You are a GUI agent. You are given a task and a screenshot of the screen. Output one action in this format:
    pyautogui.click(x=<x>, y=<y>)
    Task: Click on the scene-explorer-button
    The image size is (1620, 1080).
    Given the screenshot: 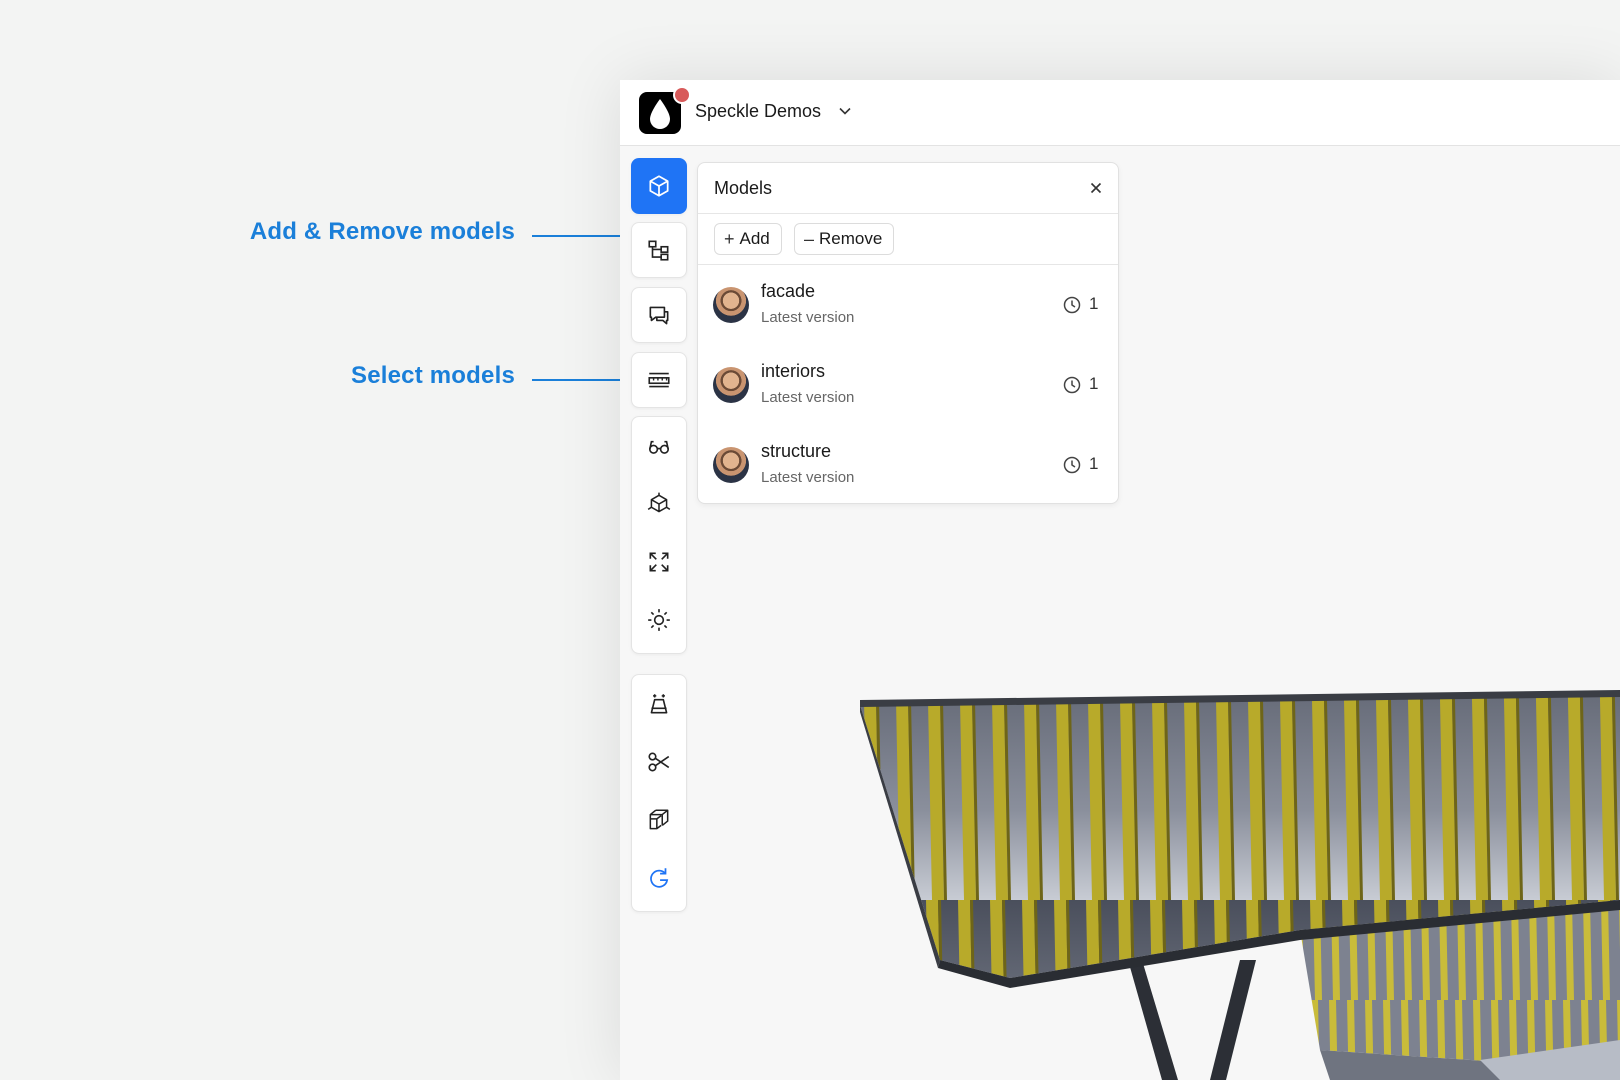 What is the action you would take?
    pyautogui.click(x=659, y=250)
    